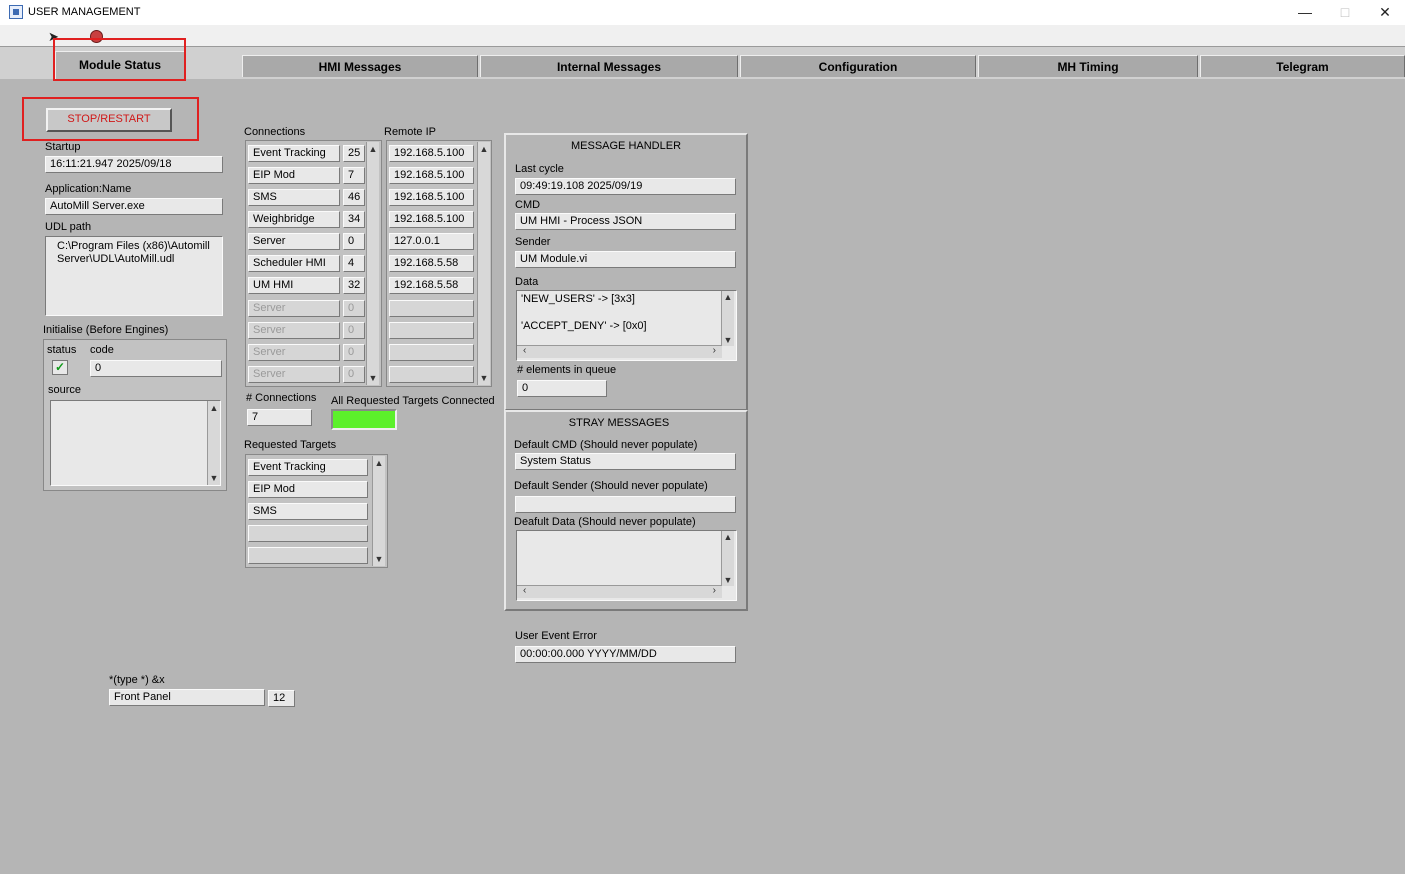 The width and height of the screenshot is (1405, 874). Describe the element at coordinates (354, 197) in the screenshot. I see `connection-count: 46` at that location.